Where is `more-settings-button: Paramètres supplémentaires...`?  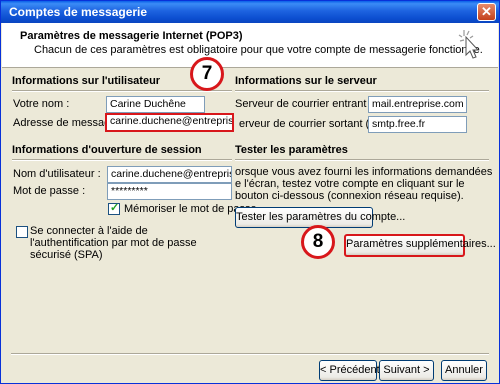
more-settings-button: Paramètres supplémentaires... is located at coordinates (420, 245).